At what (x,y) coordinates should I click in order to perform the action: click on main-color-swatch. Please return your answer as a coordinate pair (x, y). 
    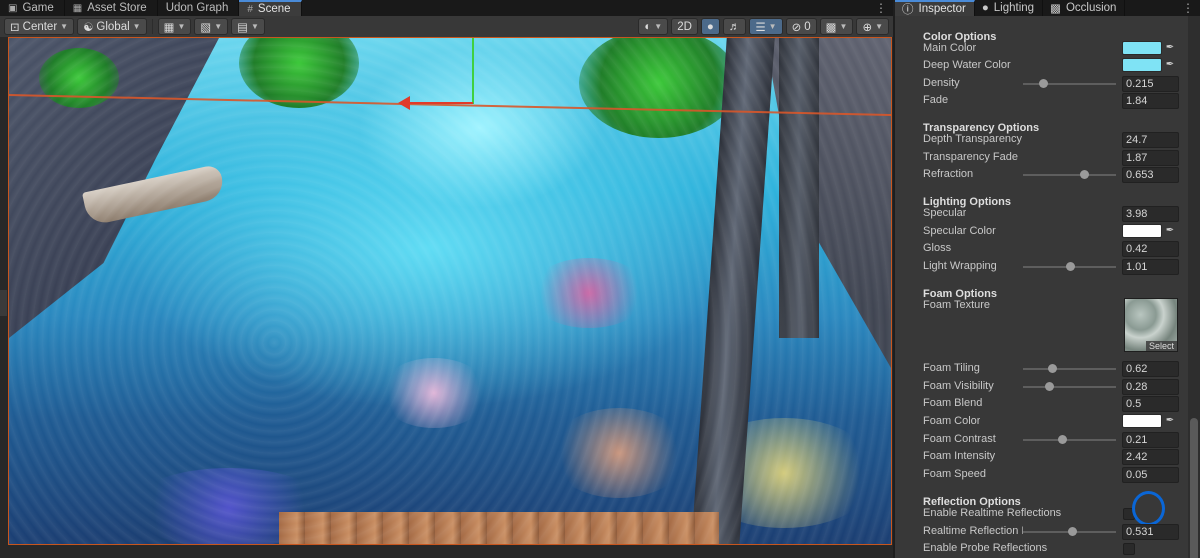
    Looking at the image, I should click on (1142, 48).